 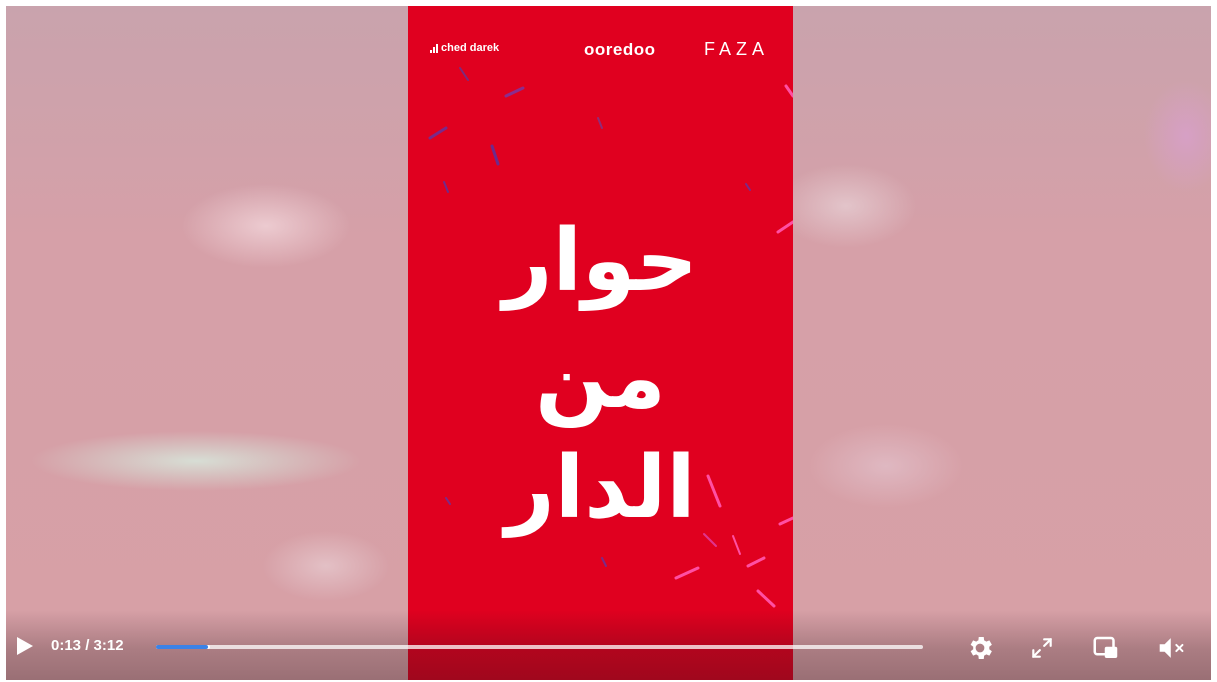 What do you see at coordinates (108, 645) in the screenshot?
I see `duration: 3:12` at bounding box center [108, 645].